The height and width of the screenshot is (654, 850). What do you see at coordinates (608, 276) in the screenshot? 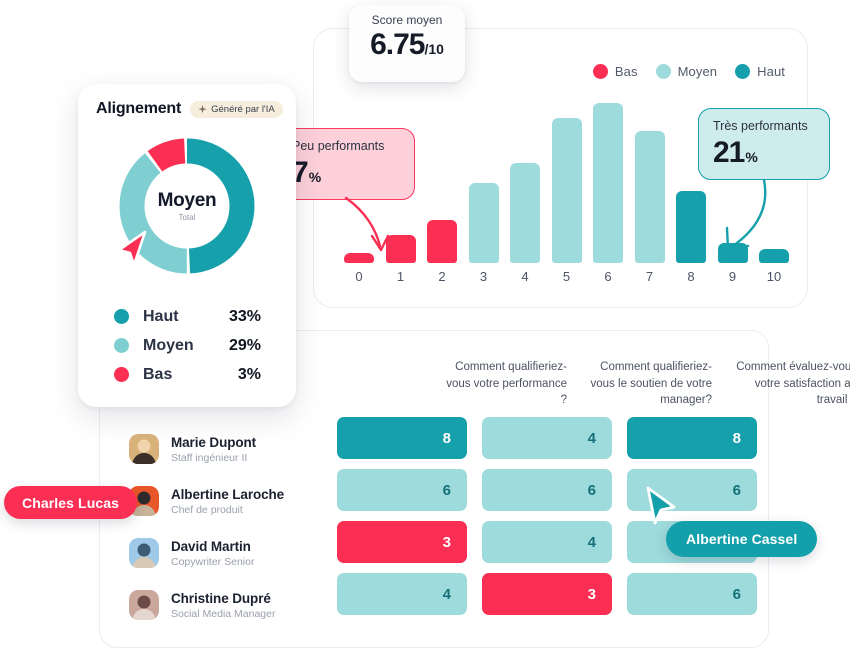
I see `xaxis-tick-6: 6` at bounding box center [608, 276].